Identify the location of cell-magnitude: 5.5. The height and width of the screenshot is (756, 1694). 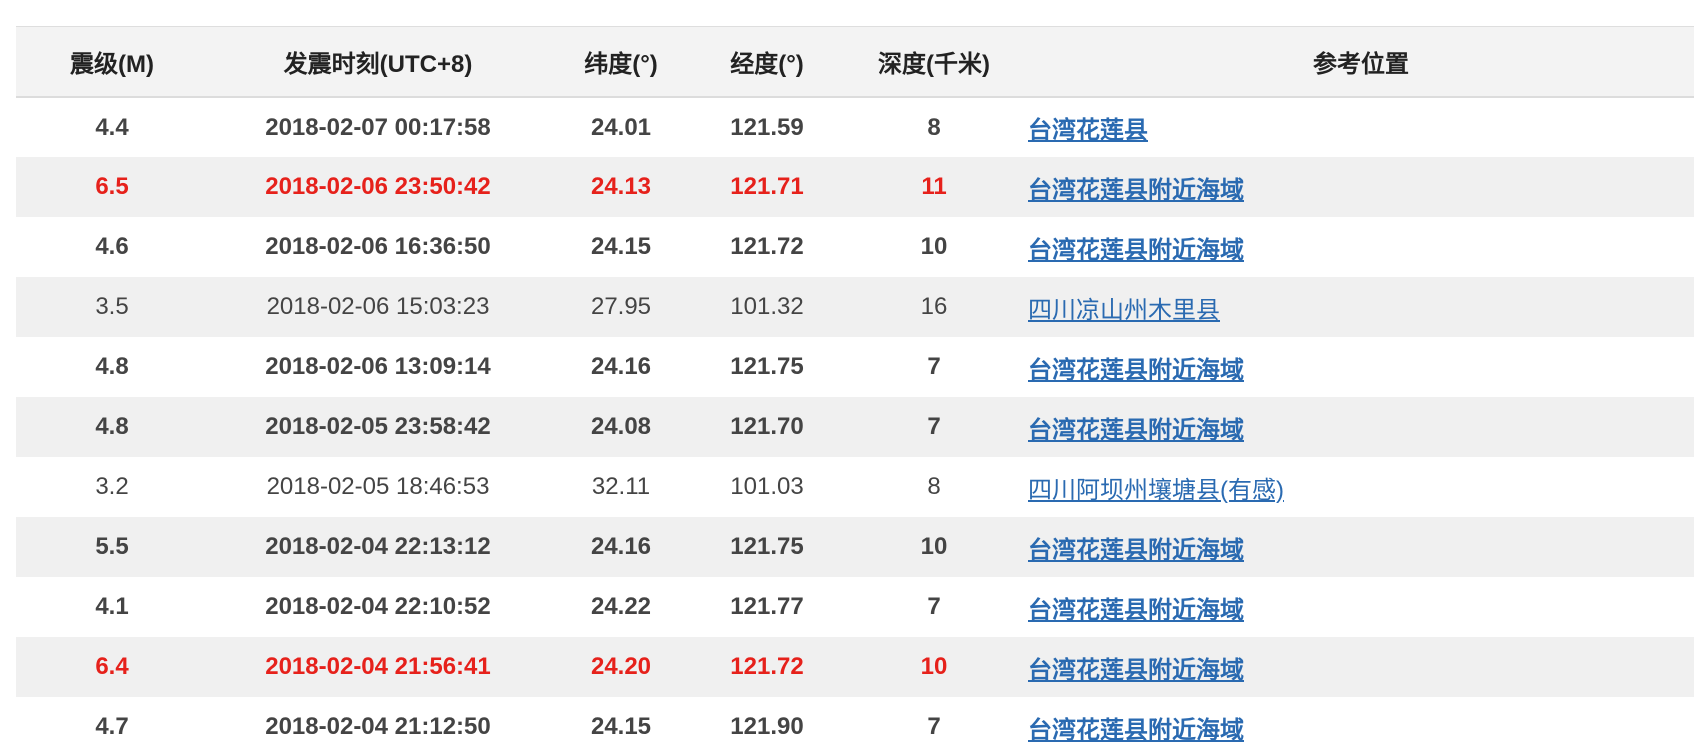
(112, 546).